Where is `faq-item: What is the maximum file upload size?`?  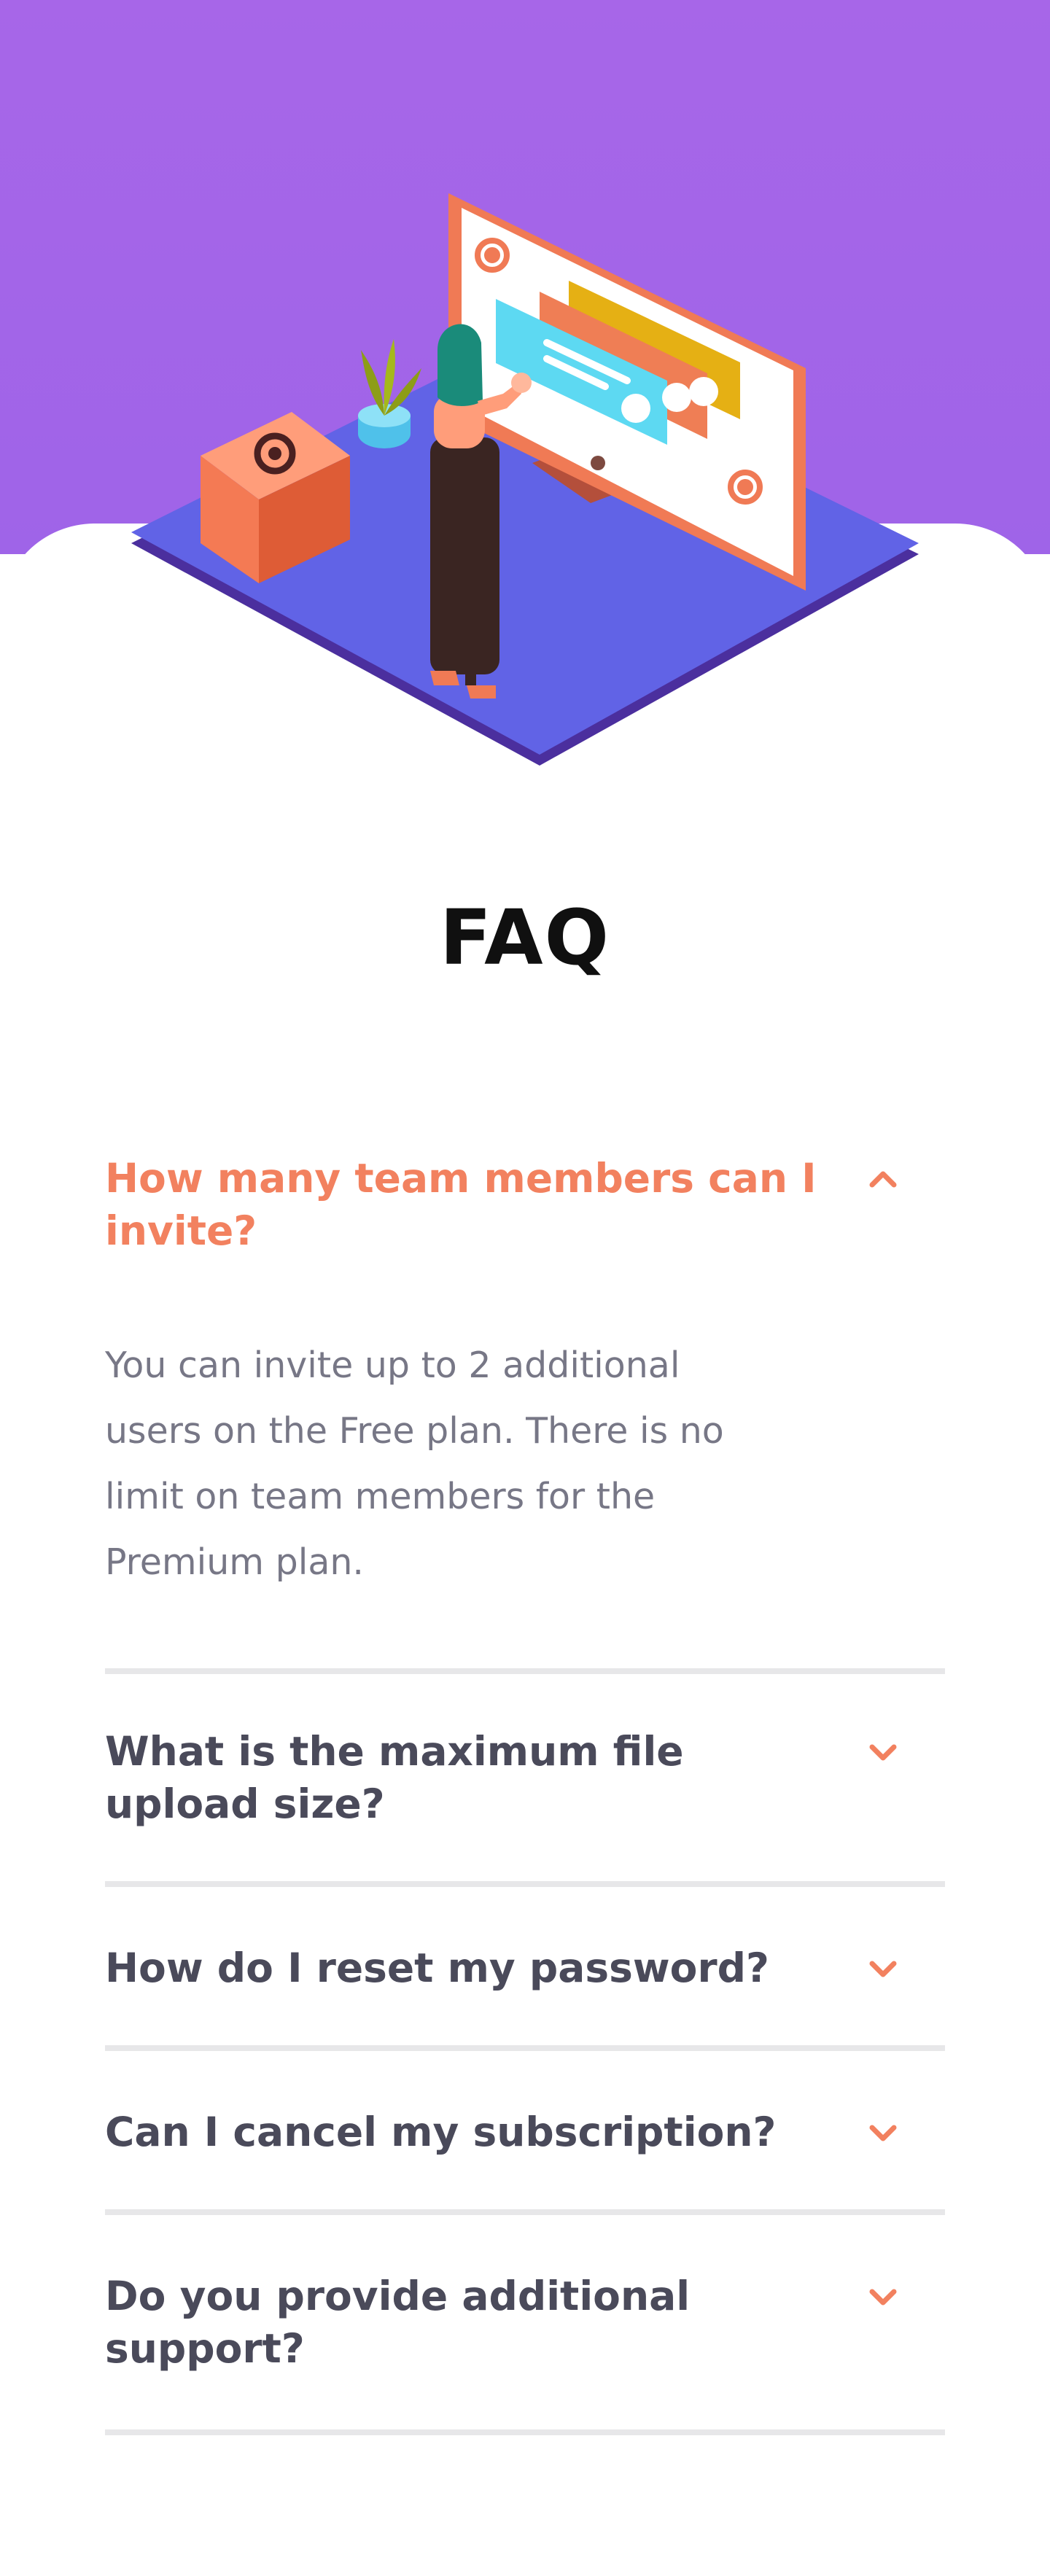
faq-item: What is the maximum file upload size? is located at coordinates (525, 1780).